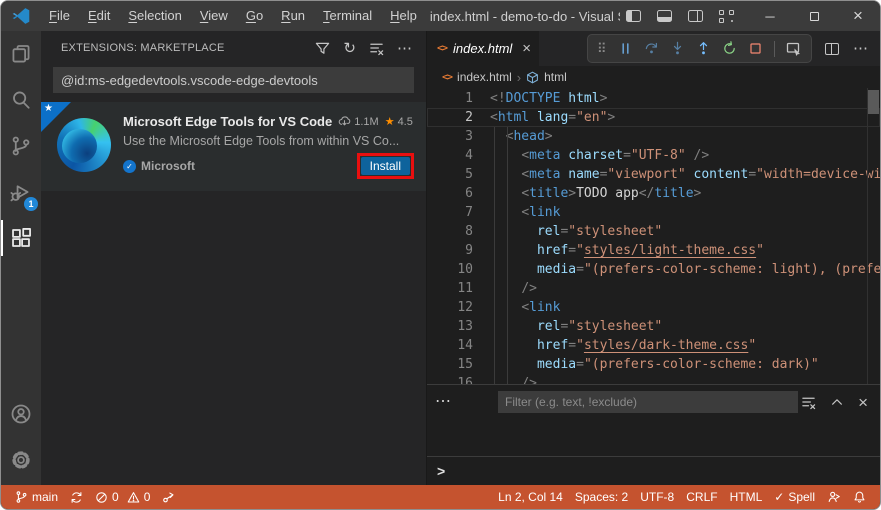 The width and height of the screenshot is (881, 510). I want to click on port-indicator, so click(169, 497).